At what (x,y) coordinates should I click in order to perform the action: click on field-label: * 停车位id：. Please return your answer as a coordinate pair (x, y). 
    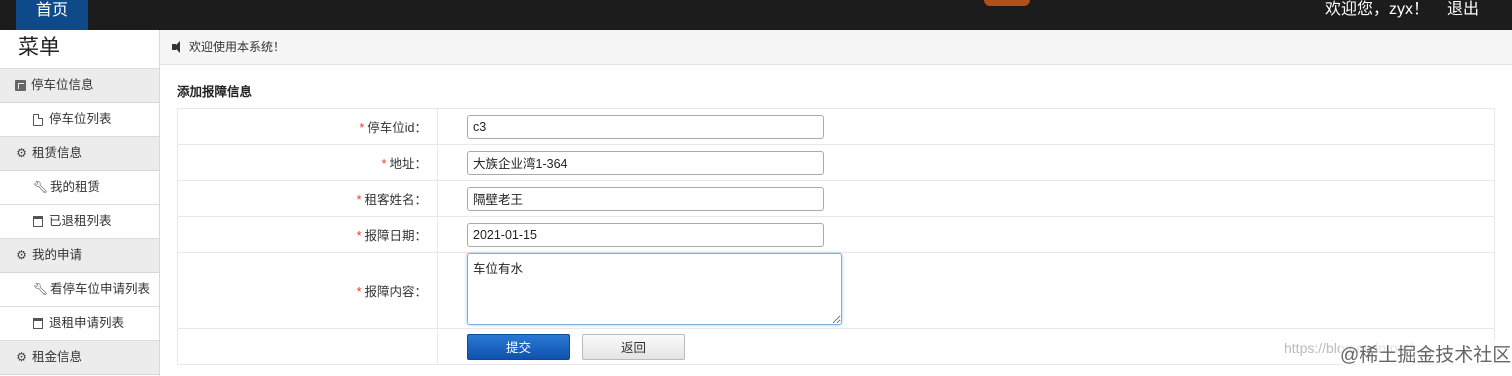
    Looking at the image, I should click on (307, 126).